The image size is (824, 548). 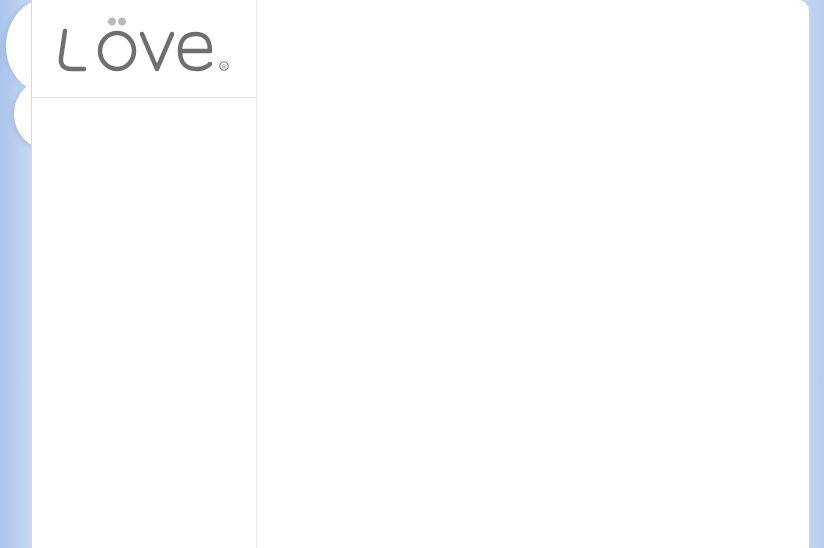 I want to click on umlaut-dot-left, so click(x=112, y=21).